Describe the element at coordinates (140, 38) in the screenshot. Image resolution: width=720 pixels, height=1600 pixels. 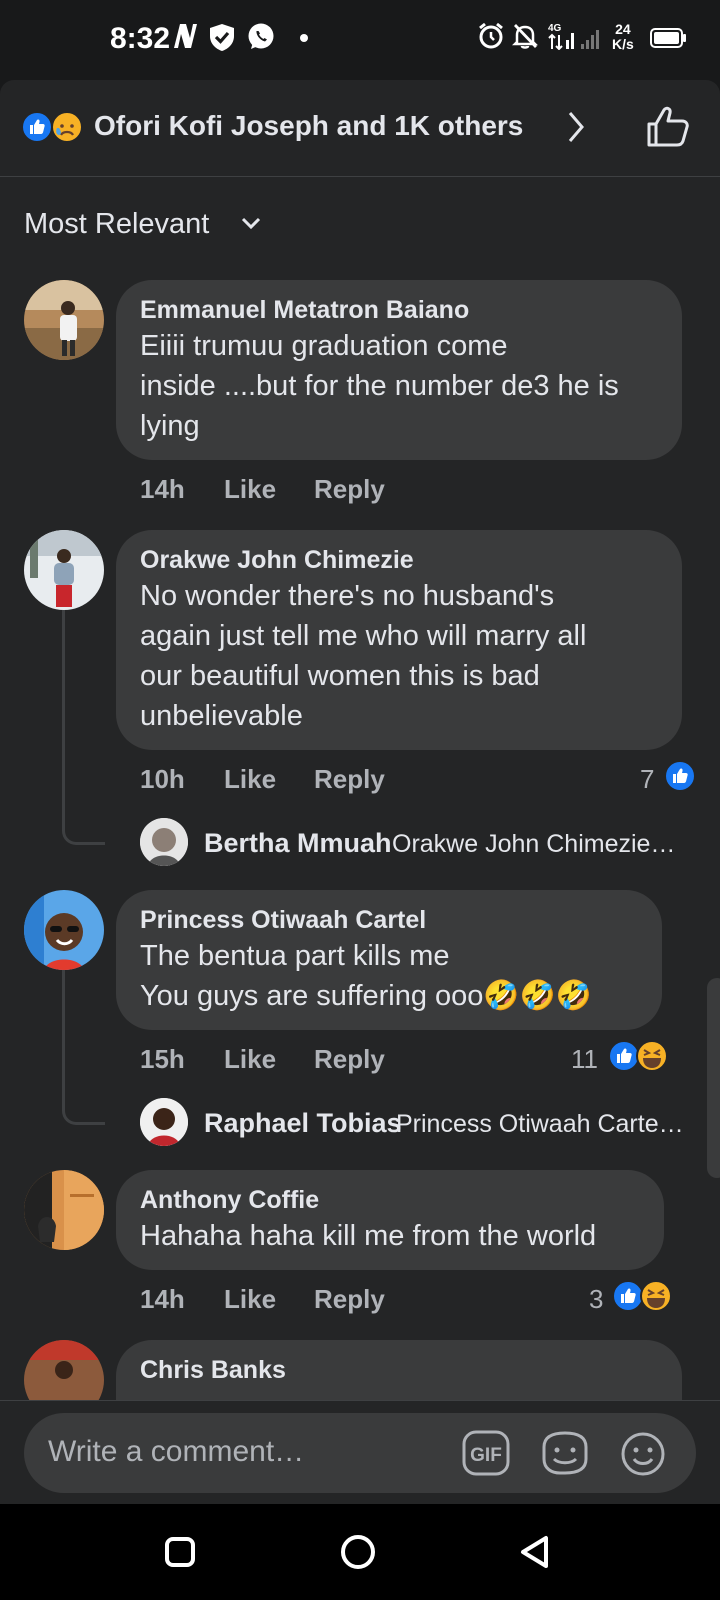
I see `status-time: 8:32` at that location.